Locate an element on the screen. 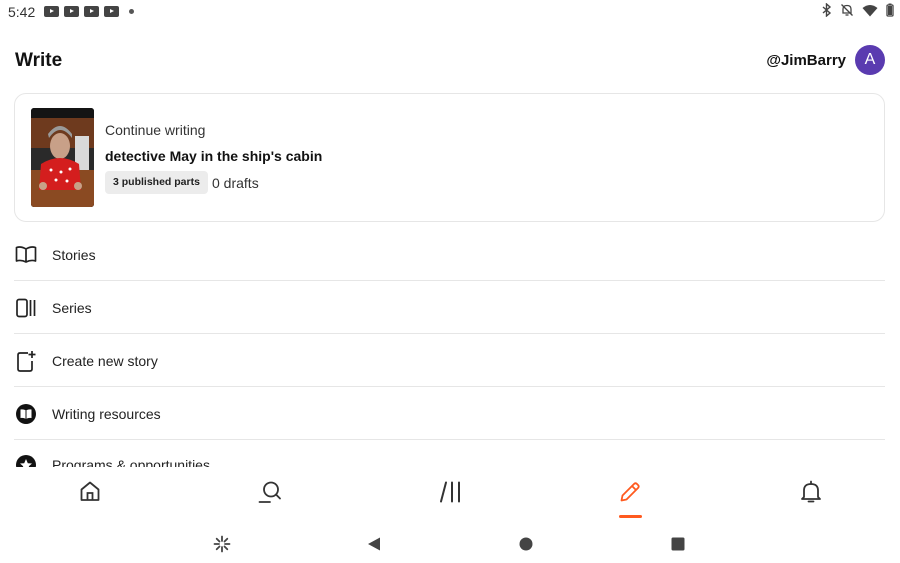 The height and width of the screenshot is (563, 900). avatar-letter: A is located at coordinates (870, 59).